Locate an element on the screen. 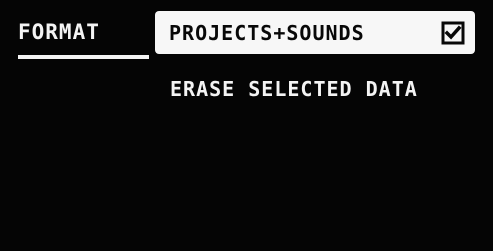  option-label: PROJECTS+SOUNDS is located at coordinates (267, 33).